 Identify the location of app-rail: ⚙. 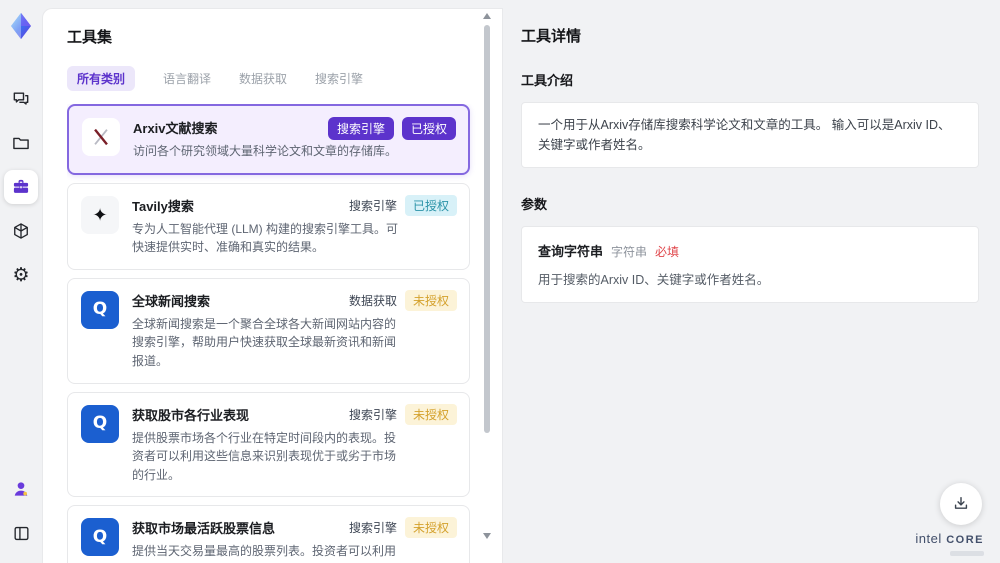
(21, 281).